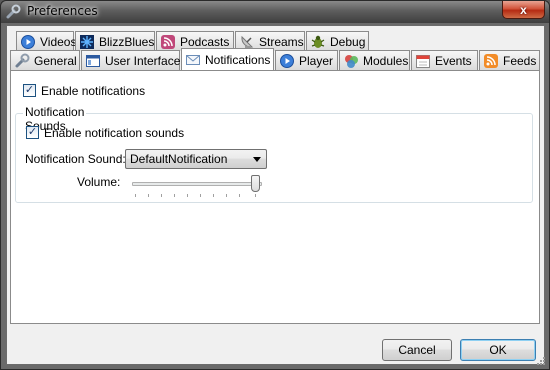 The width and height of the screenshot is (550, 370). What do you see at coordinates (93, 60) in the screenshot?
I see `window-icon` at bounding box center [93, 60].